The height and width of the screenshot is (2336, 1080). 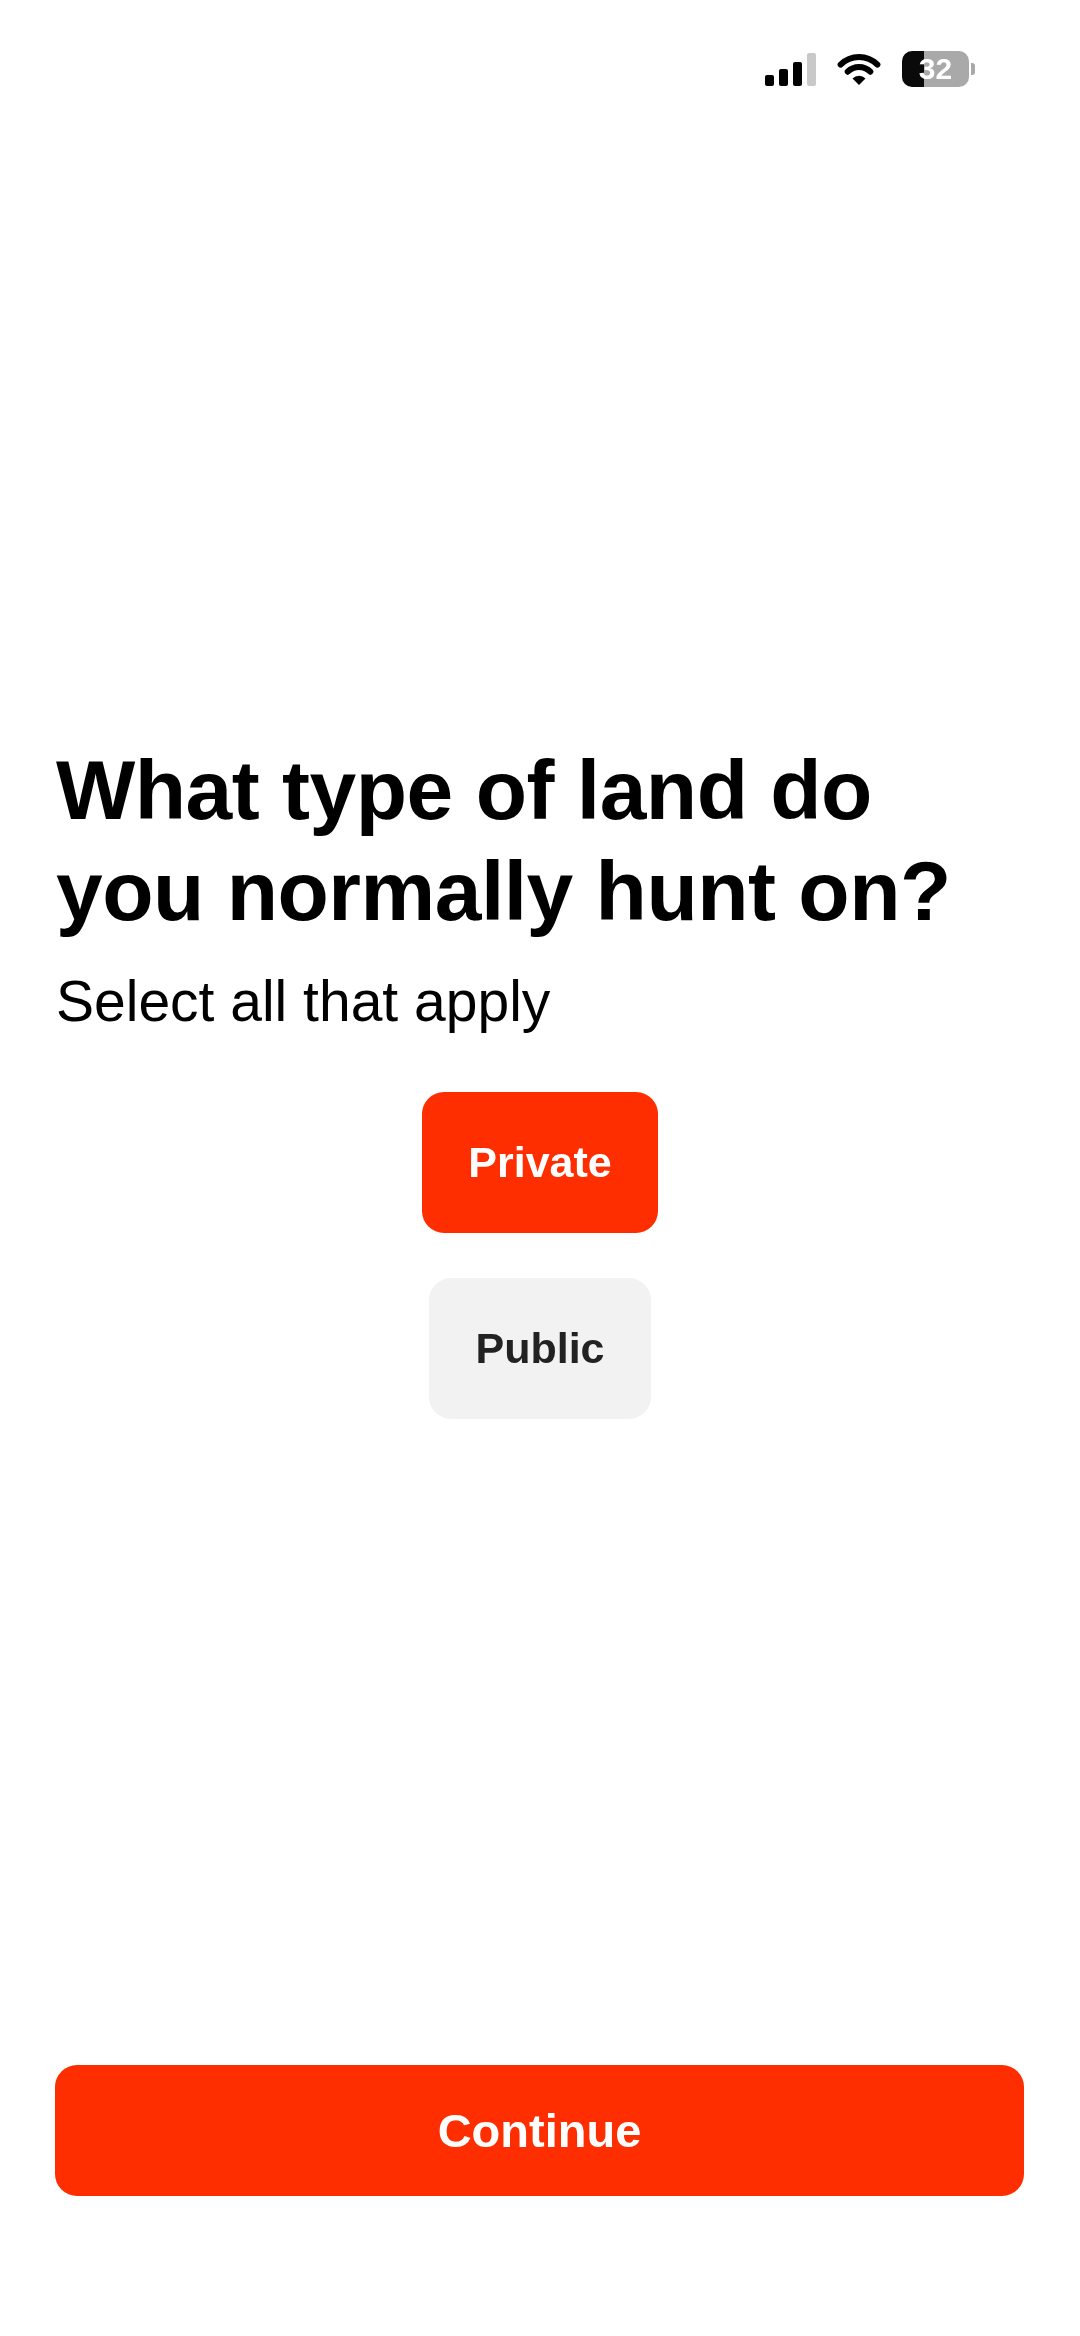 I want to click on instruction-text: Select all that apply, so click(x=304, y=1001).